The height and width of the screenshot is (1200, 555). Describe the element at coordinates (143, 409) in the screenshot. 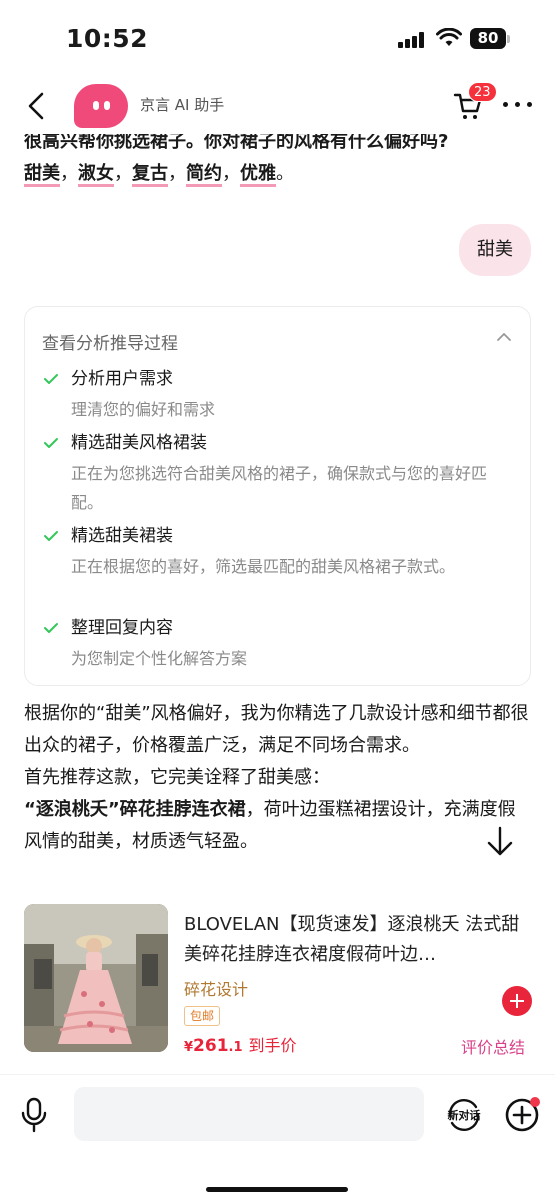

I see `step-description: 理清您的偏好和需求` at that location.